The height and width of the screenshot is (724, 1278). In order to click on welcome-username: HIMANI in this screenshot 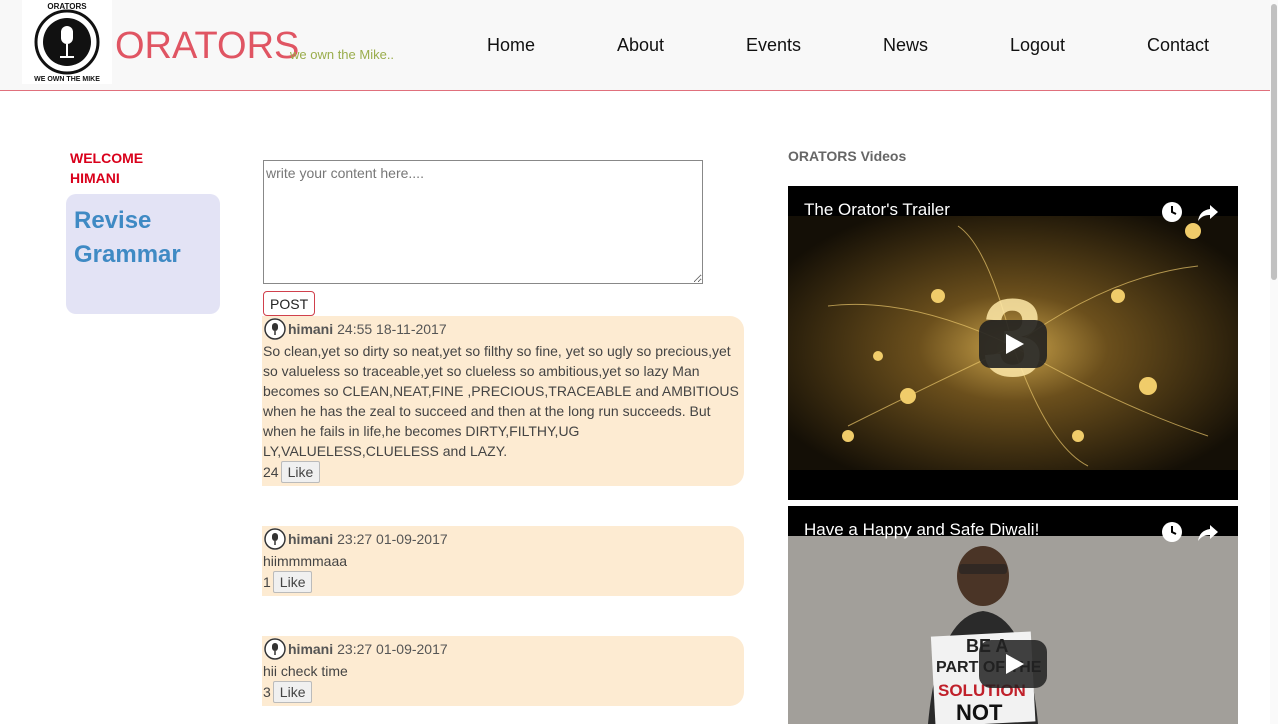, I will do `click(95, 178)`.